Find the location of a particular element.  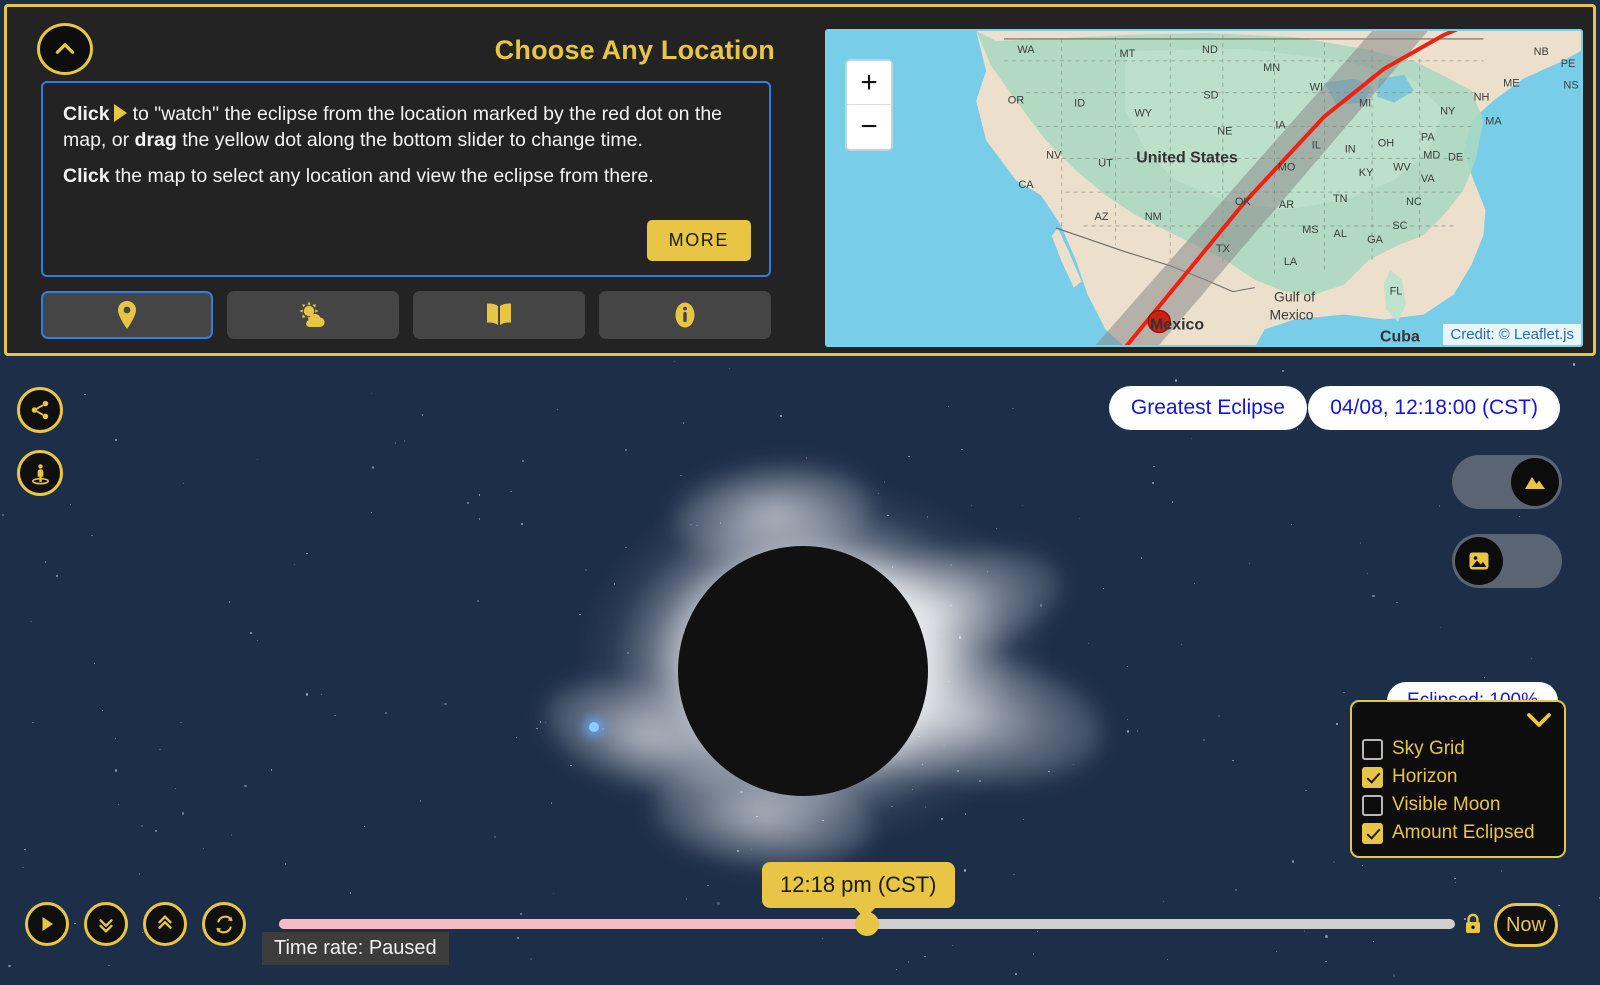

moon-silhouette is located at coordinates (803, 671).